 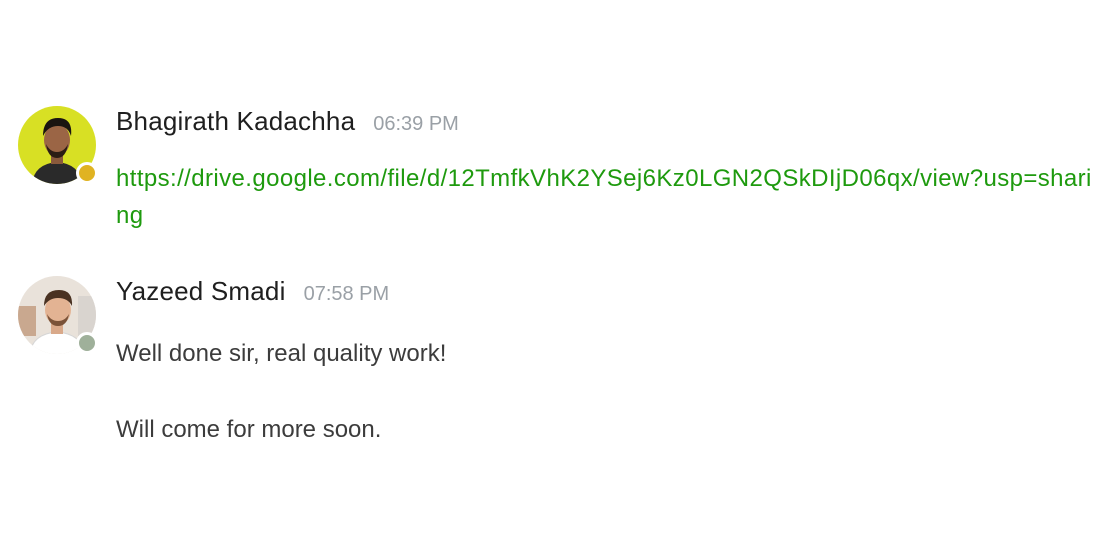 What do you see at coordinates (416, 124) in the screenshot?
I see `message-timestamp: 06:39 PM` at bounding box center [416, 124].